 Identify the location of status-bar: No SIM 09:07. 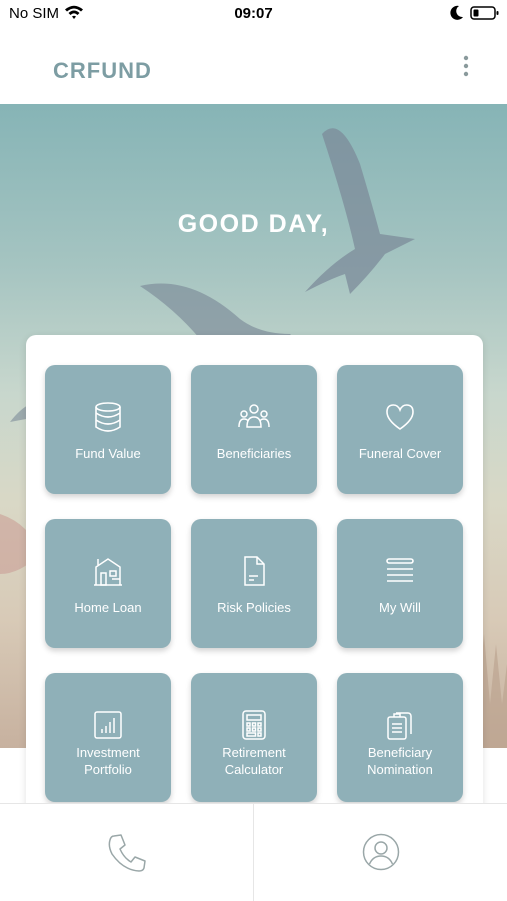
(253, 14).